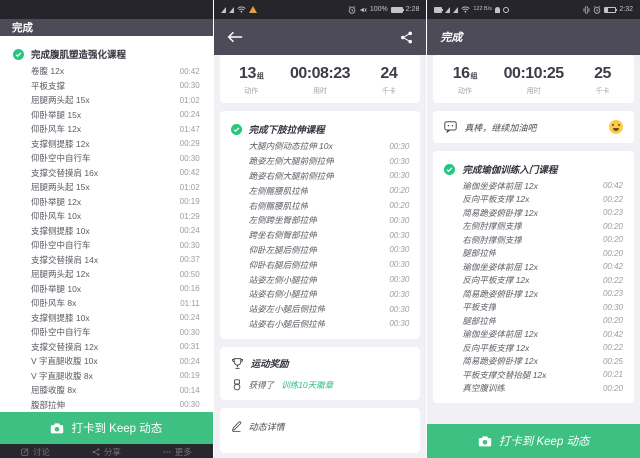  I want to click on exercise-row: 卷腹 12x 00:42, so click(106, 71).